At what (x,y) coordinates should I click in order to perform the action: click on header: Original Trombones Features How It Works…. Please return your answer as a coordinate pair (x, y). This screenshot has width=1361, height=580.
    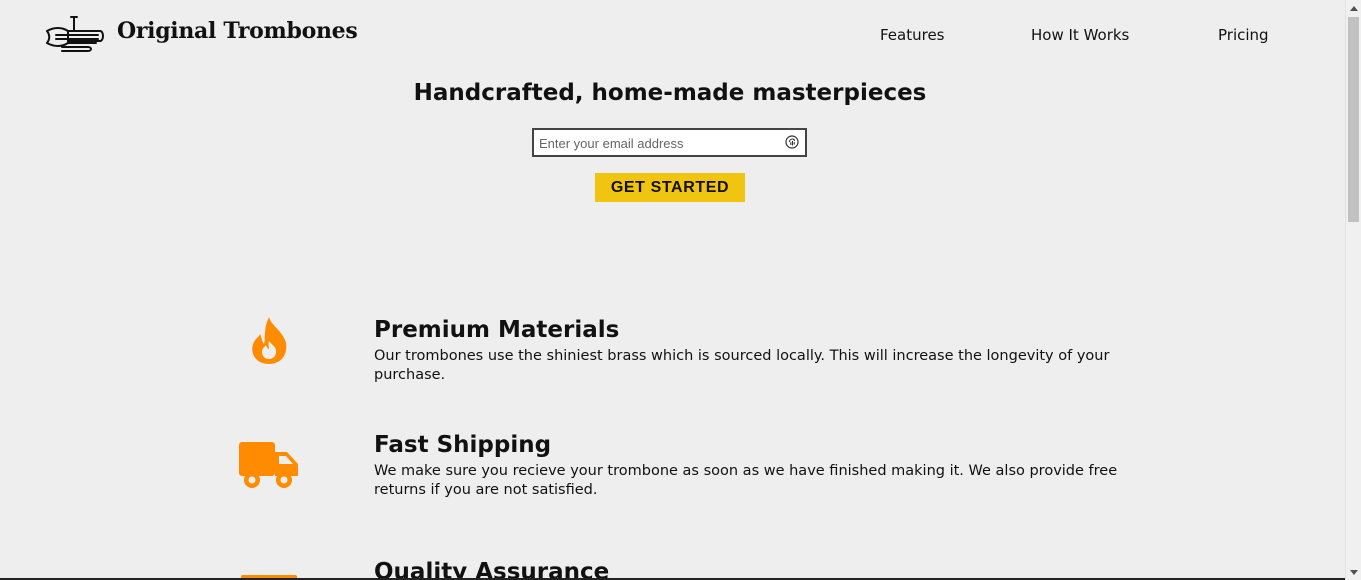
    Looking at the image, I should click on (672, 35).